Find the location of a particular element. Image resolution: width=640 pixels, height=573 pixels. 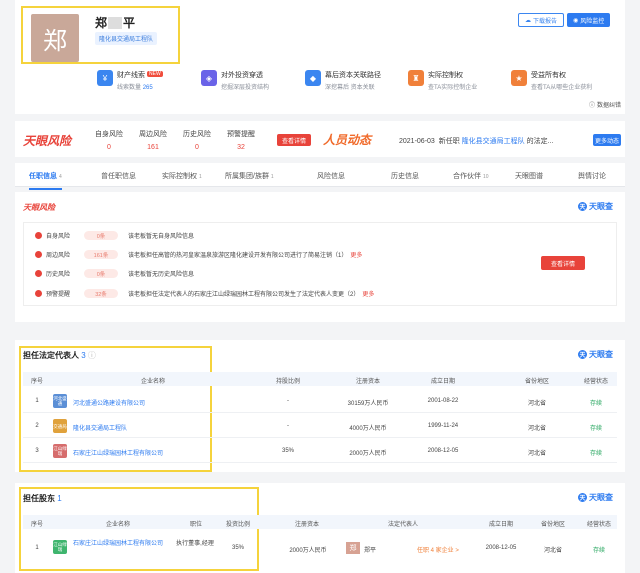

tab-history-info: 历史信息 is located at coordinates (405, 176).